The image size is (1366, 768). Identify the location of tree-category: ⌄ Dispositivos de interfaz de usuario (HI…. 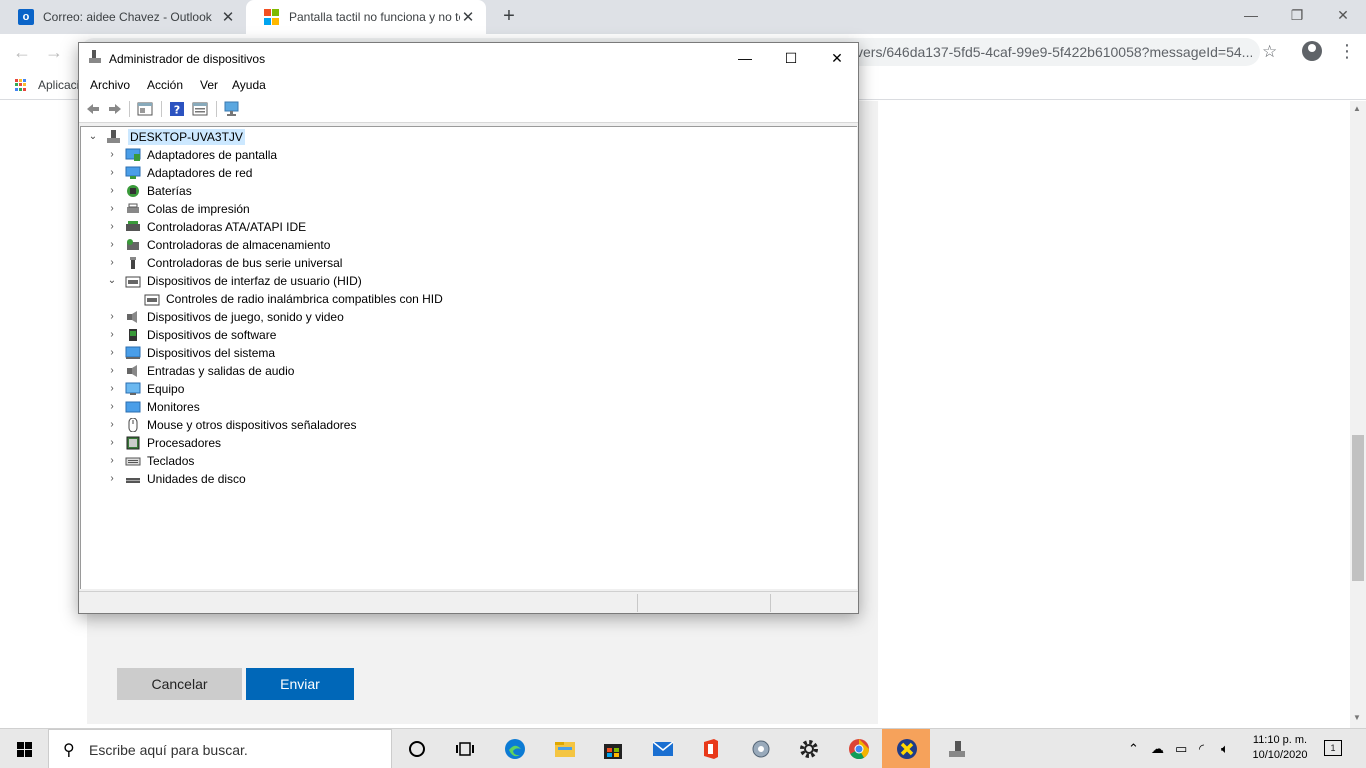
(234, 281).